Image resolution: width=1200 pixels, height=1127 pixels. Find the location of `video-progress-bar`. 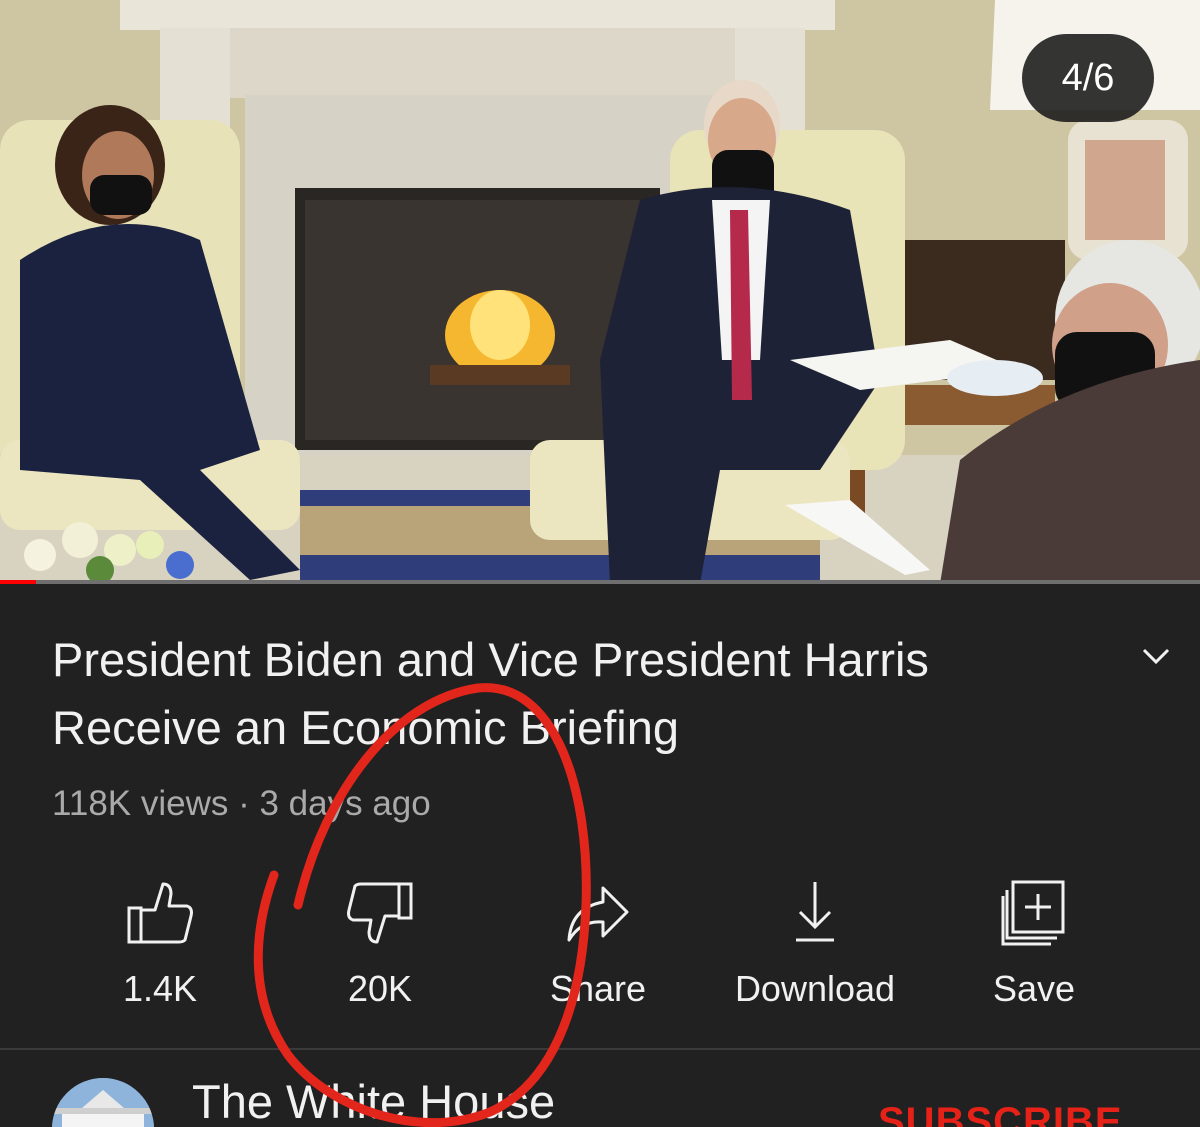

video-progress-bar is located at coordinates (600, 582).